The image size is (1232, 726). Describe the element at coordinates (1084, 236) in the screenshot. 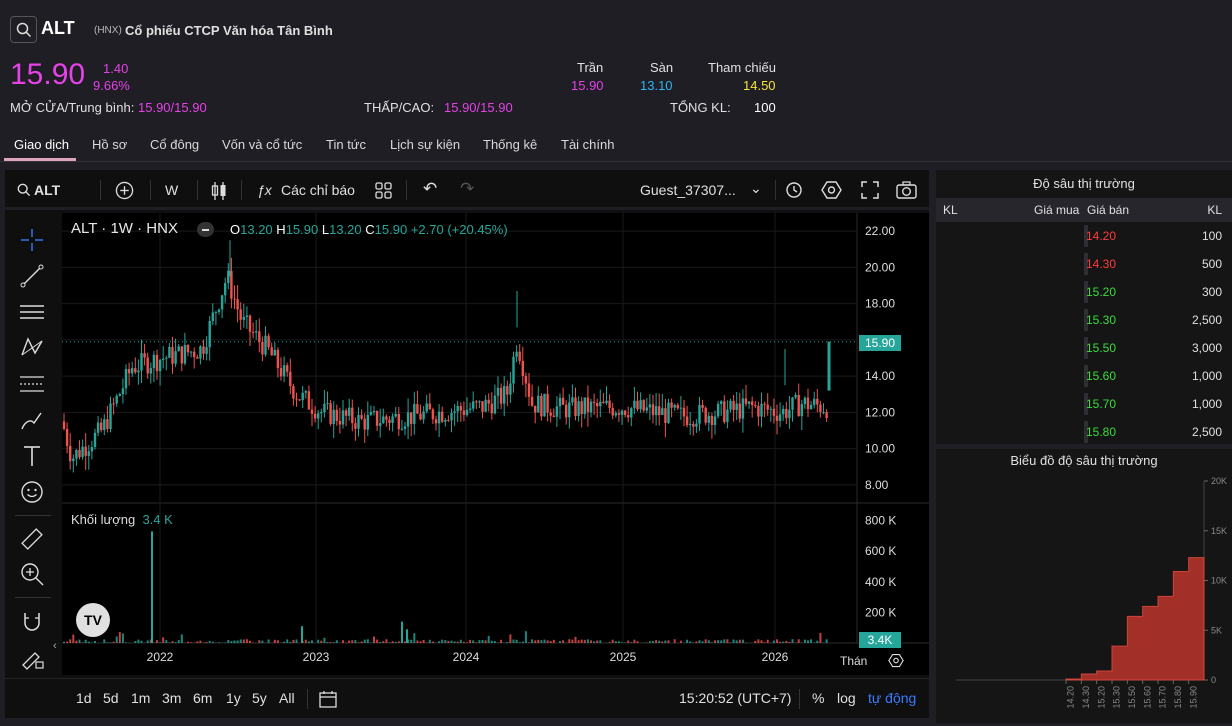

I see `depth-row: 14.20100` at that location.